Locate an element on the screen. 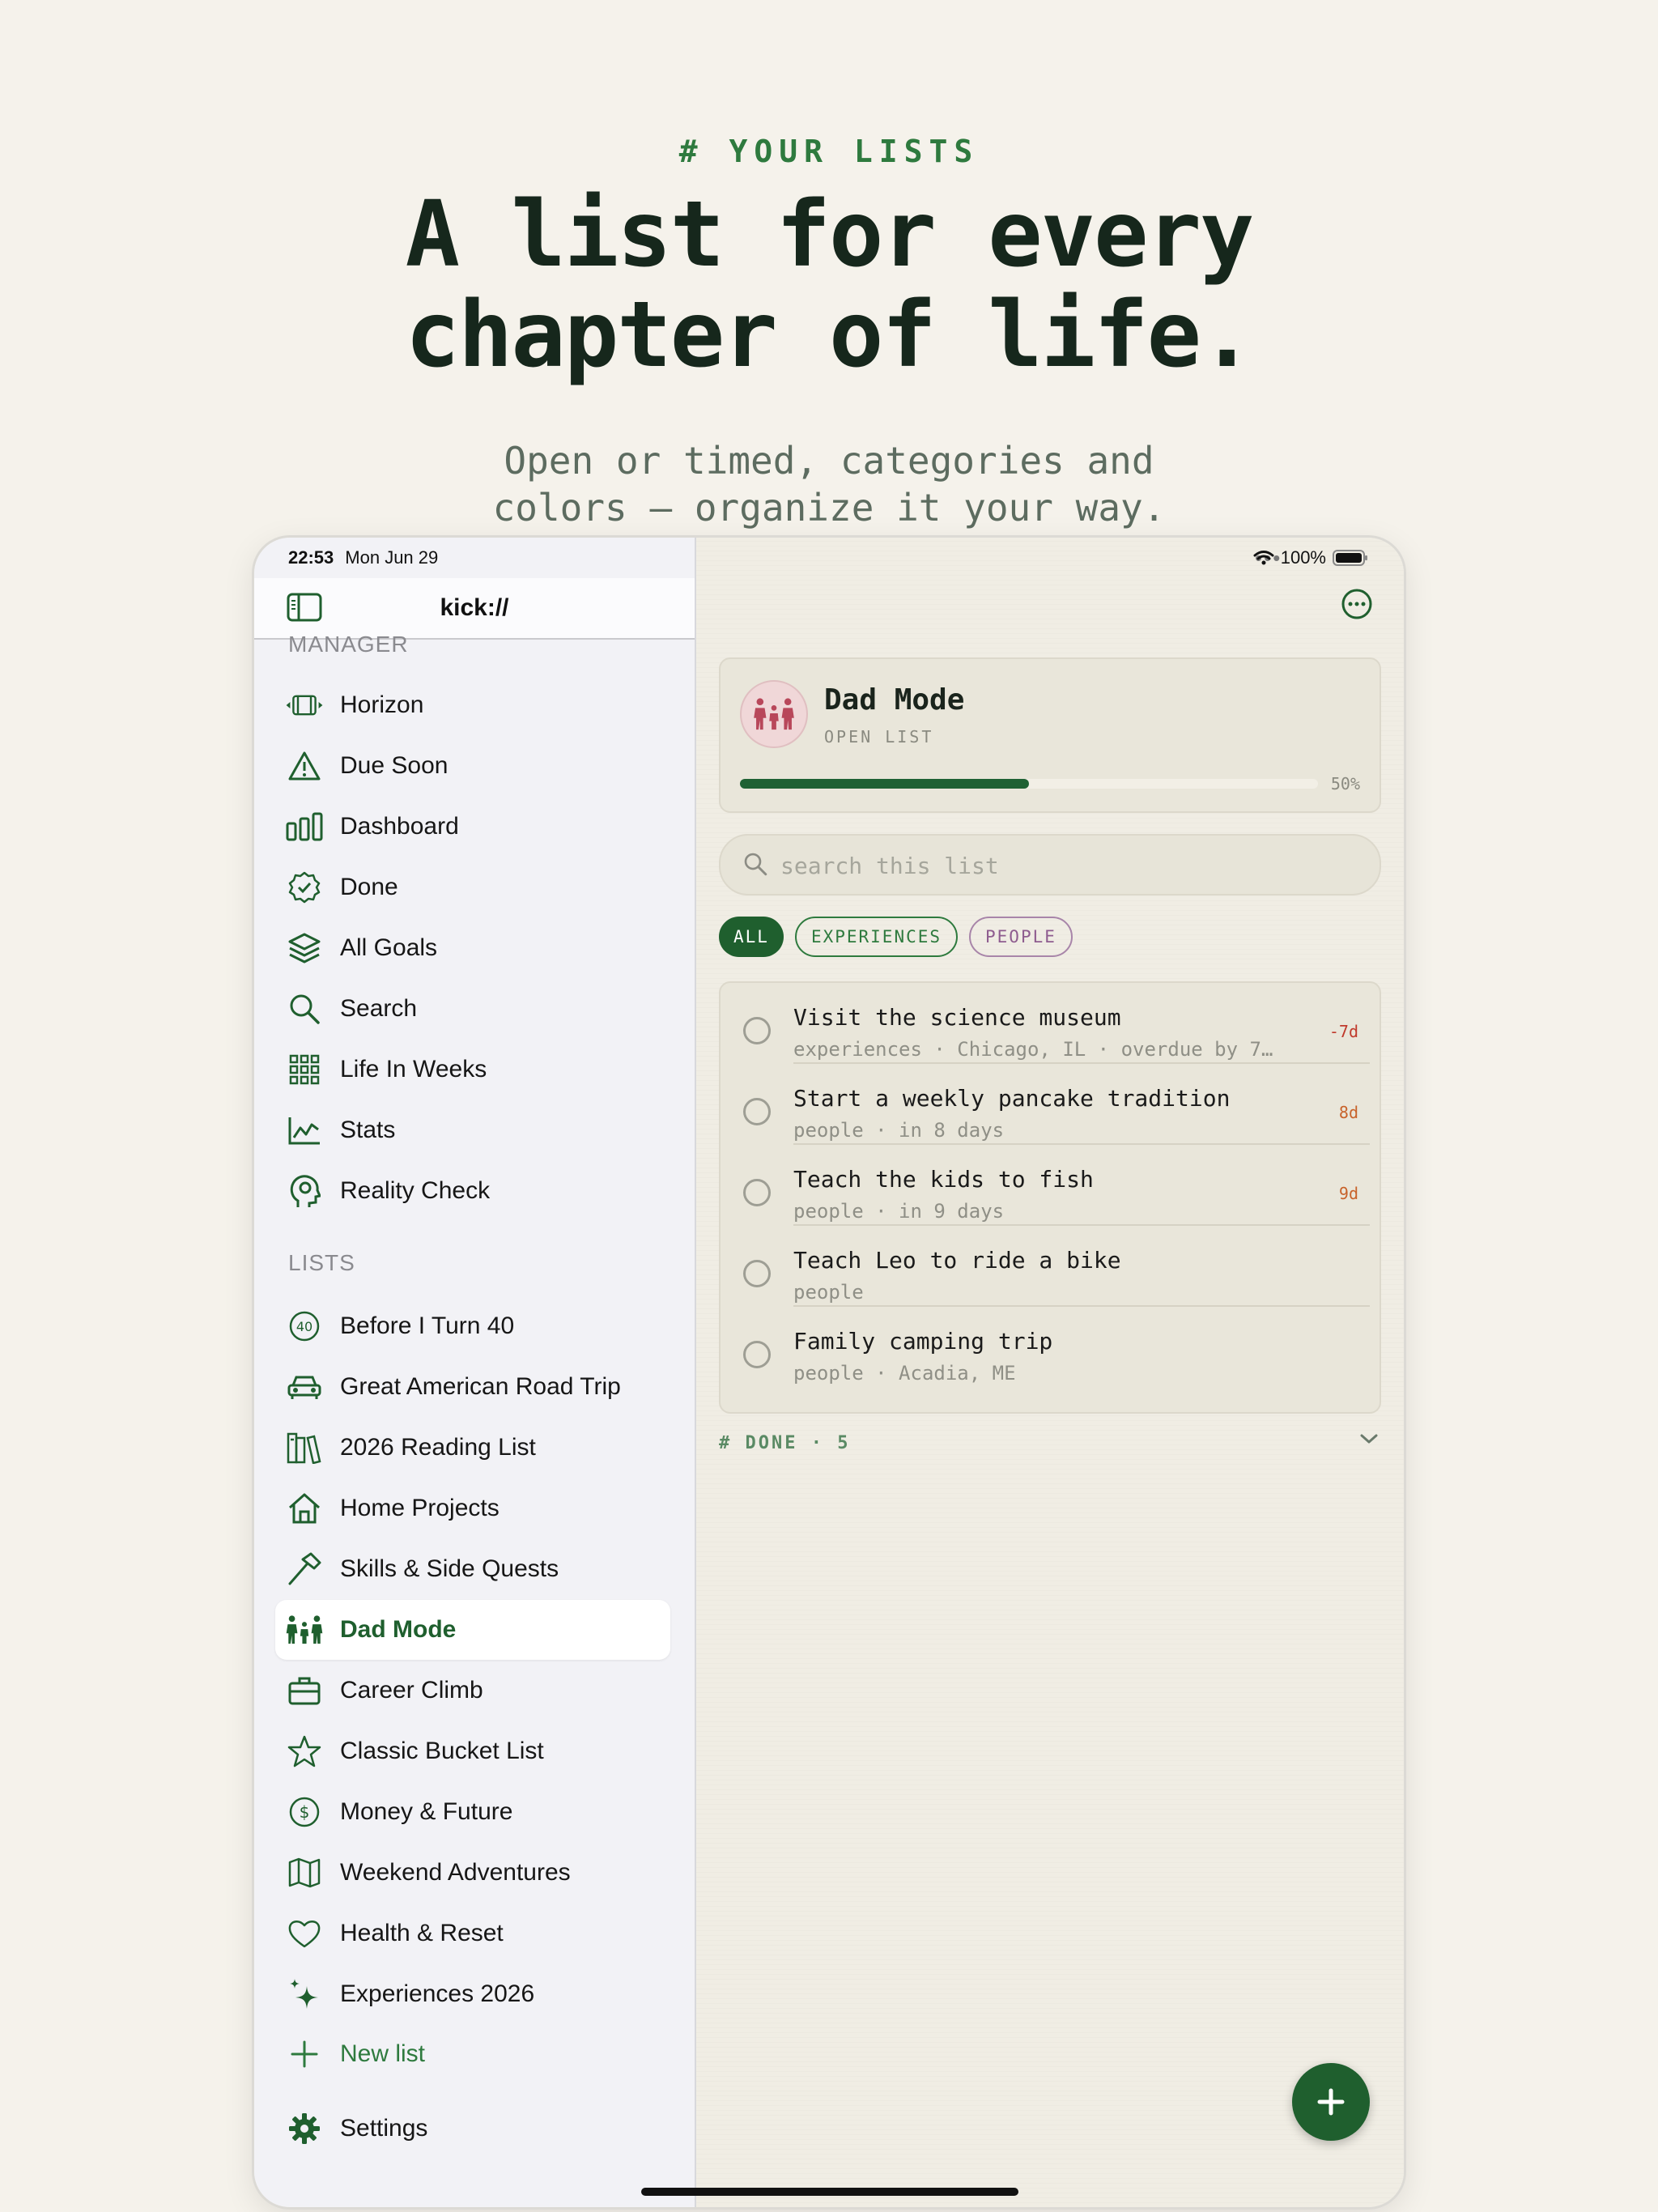  warning-icon is located at coordinates (304, 766).